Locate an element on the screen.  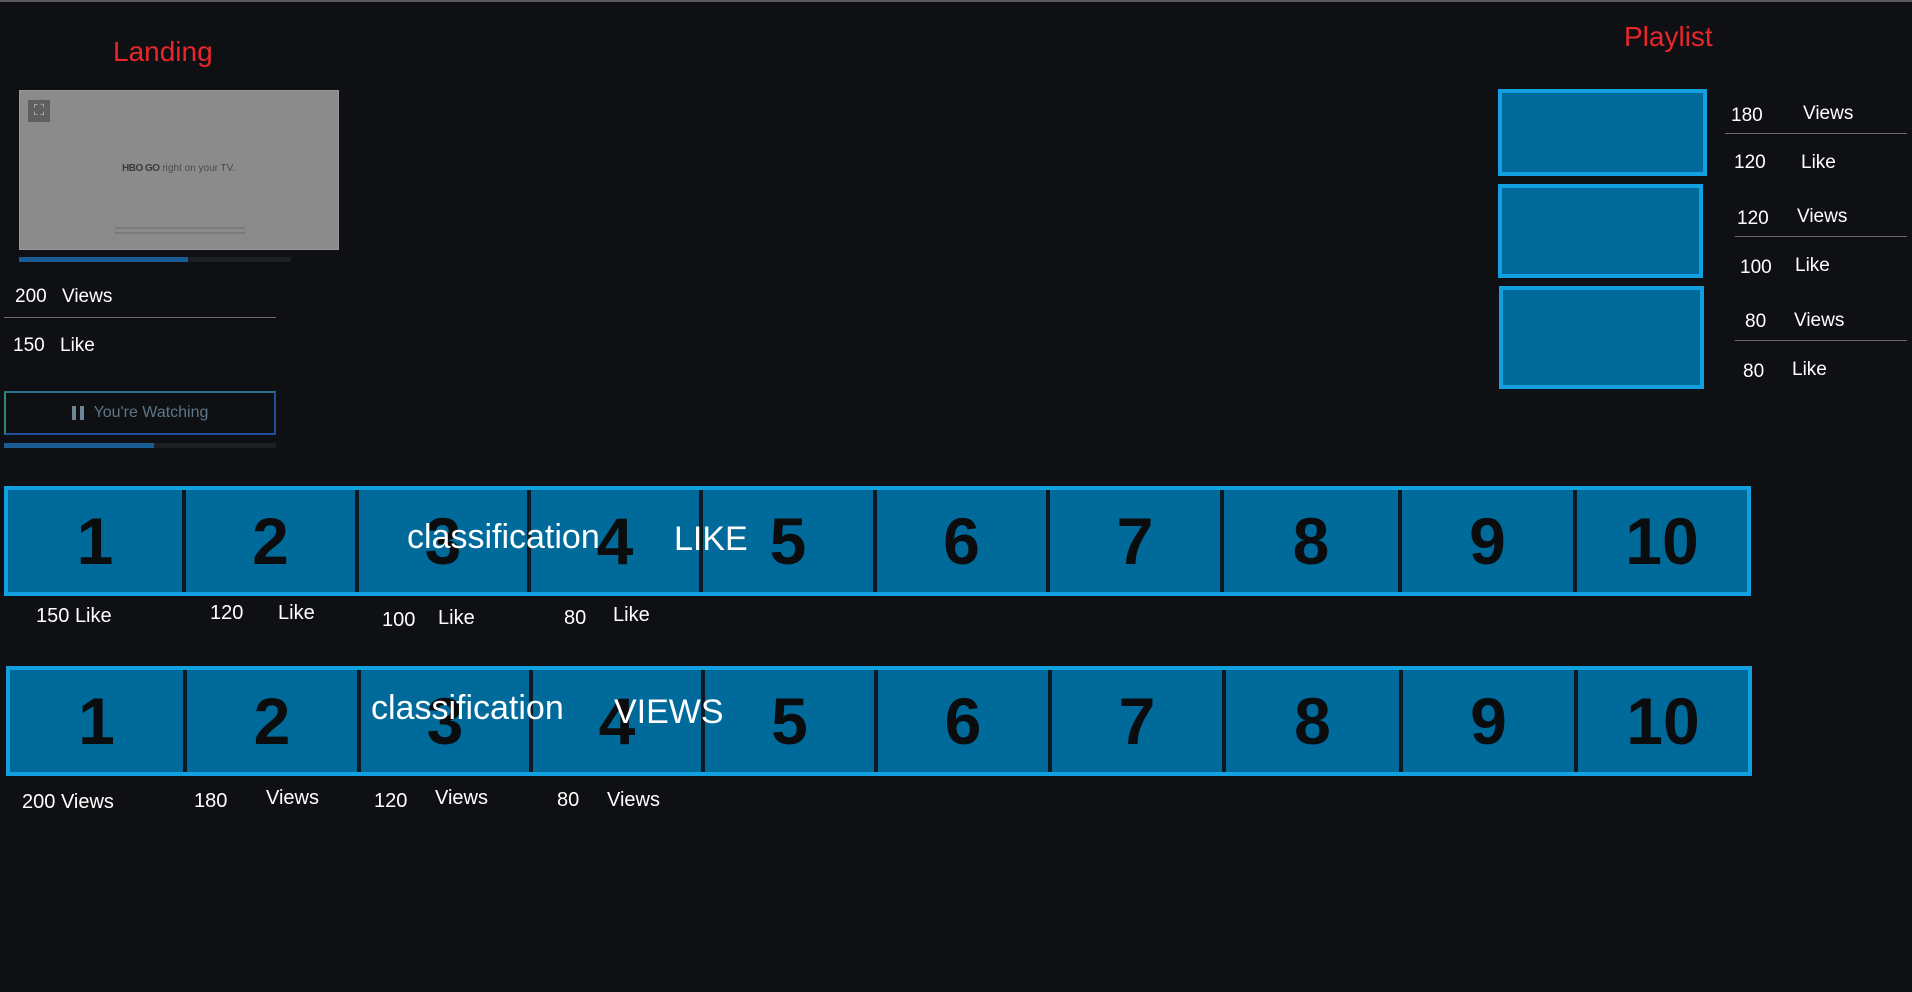
views-rank-cell: 2 is located at coordinates (274, 721).